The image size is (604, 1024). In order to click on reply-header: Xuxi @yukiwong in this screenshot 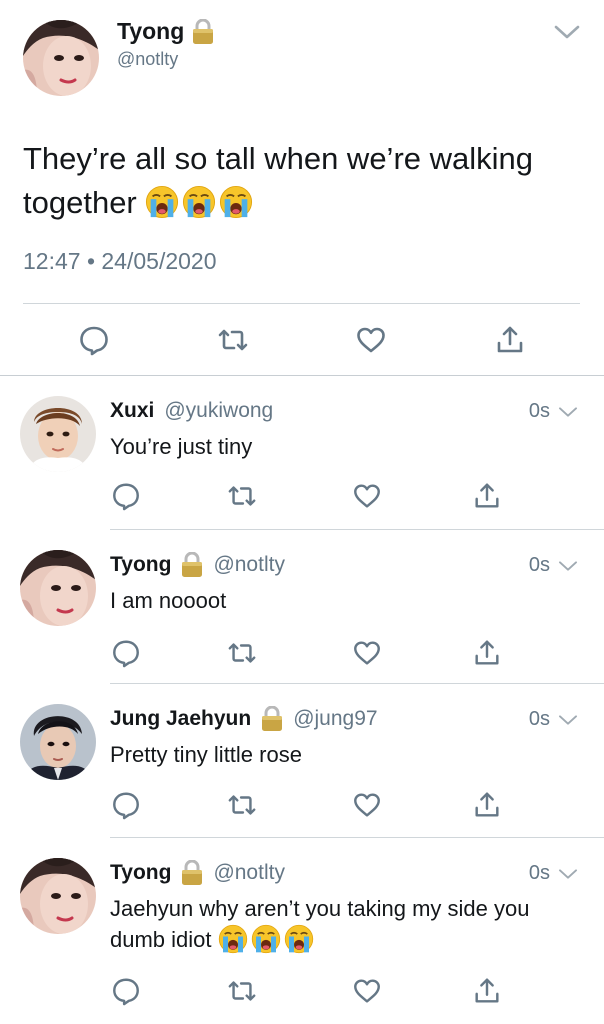, I will do `click(191, 411)`.